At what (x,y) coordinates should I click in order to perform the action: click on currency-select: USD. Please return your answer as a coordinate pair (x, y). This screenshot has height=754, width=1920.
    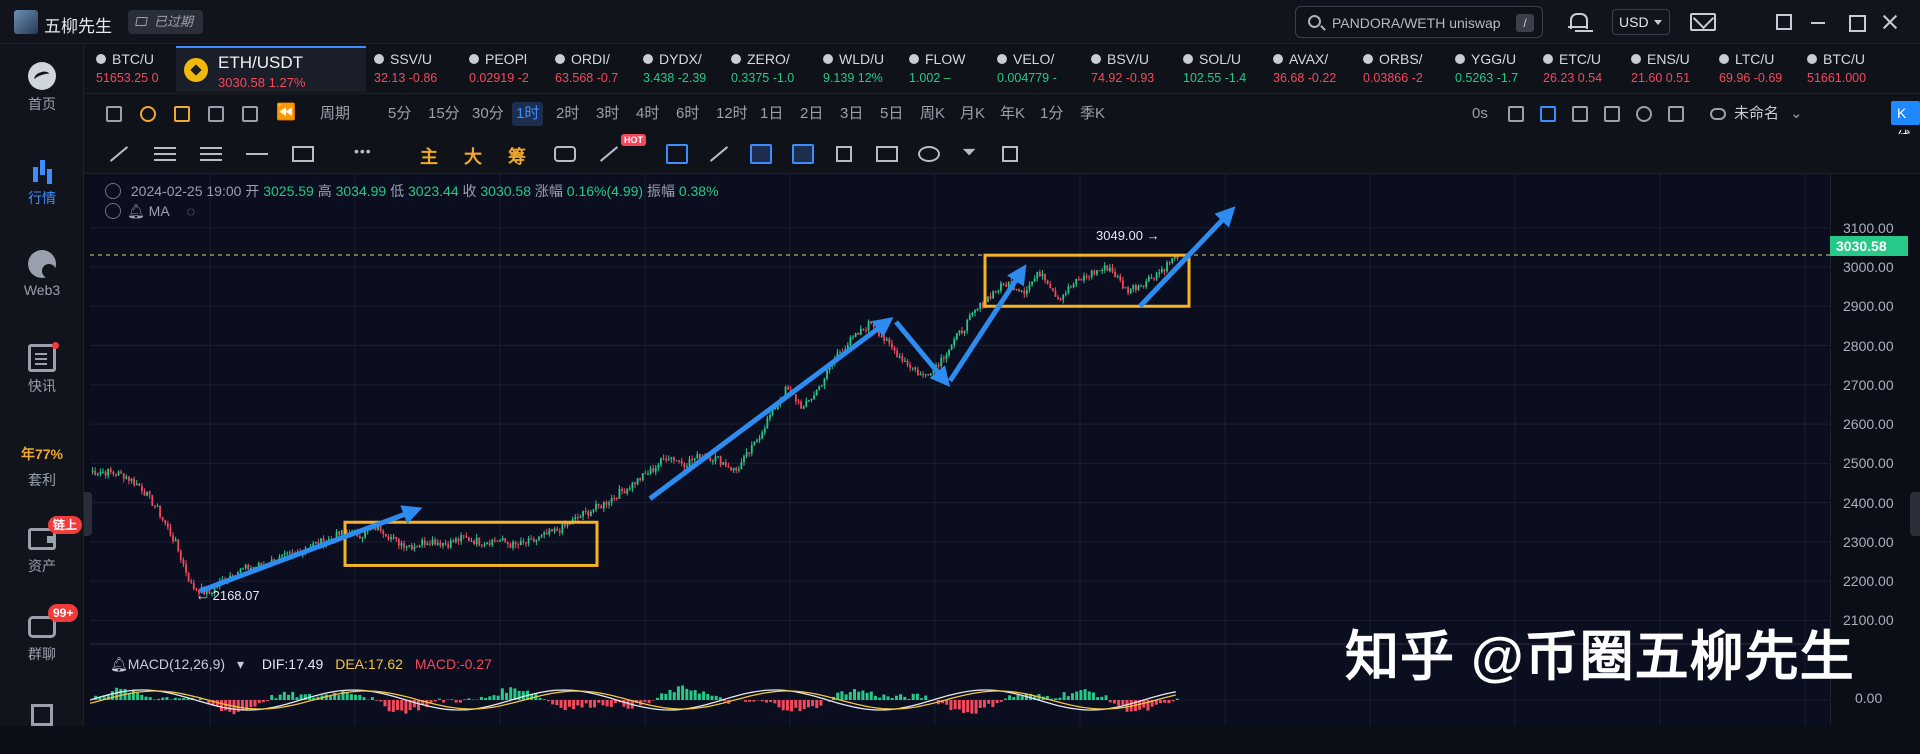
    Looking at the image, I should click on (1641, 22).